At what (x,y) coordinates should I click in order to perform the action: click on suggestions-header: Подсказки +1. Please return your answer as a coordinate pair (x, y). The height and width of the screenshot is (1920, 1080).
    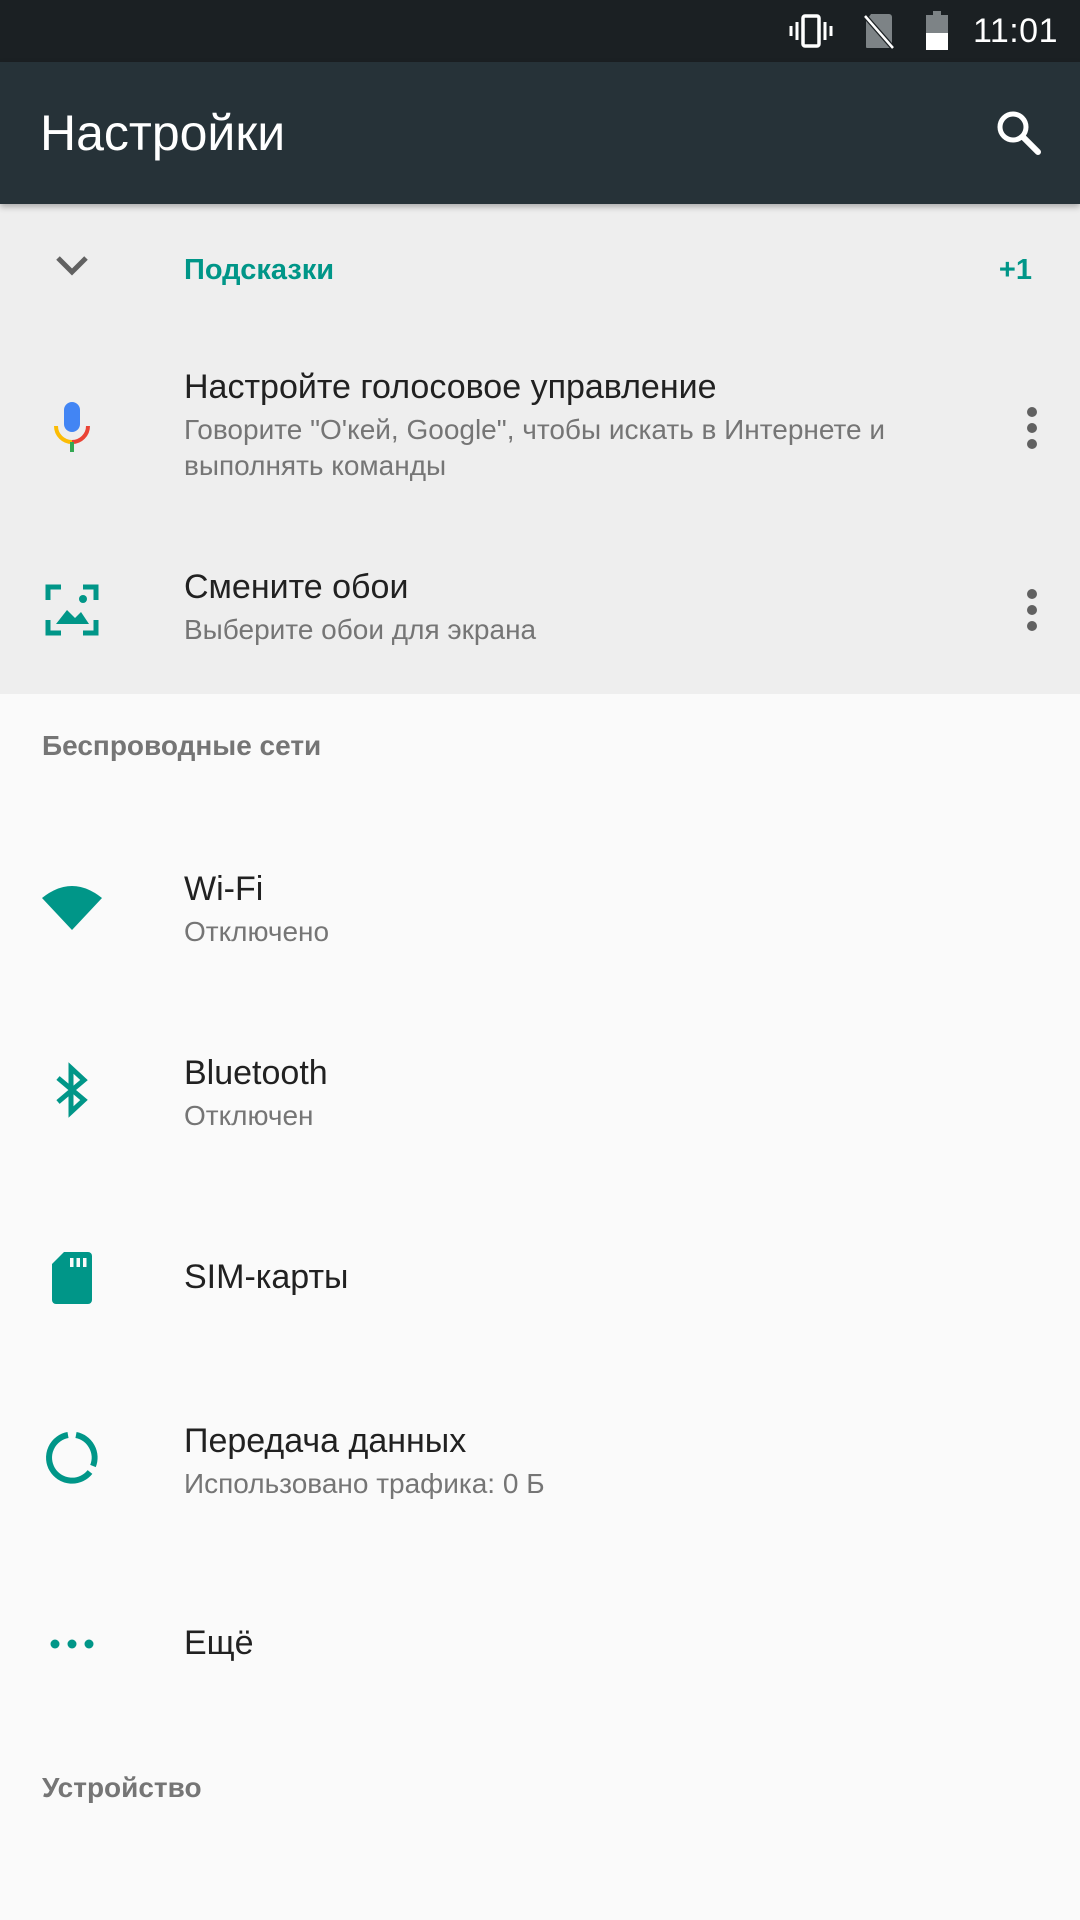
    Looking at the image, I should click on (540, 268).